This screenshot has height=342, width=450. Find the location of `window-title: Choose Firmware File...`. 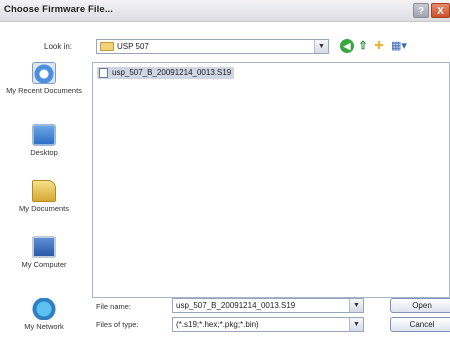

window-title: Choose Firmware File... is located at coordinates (58, 9).